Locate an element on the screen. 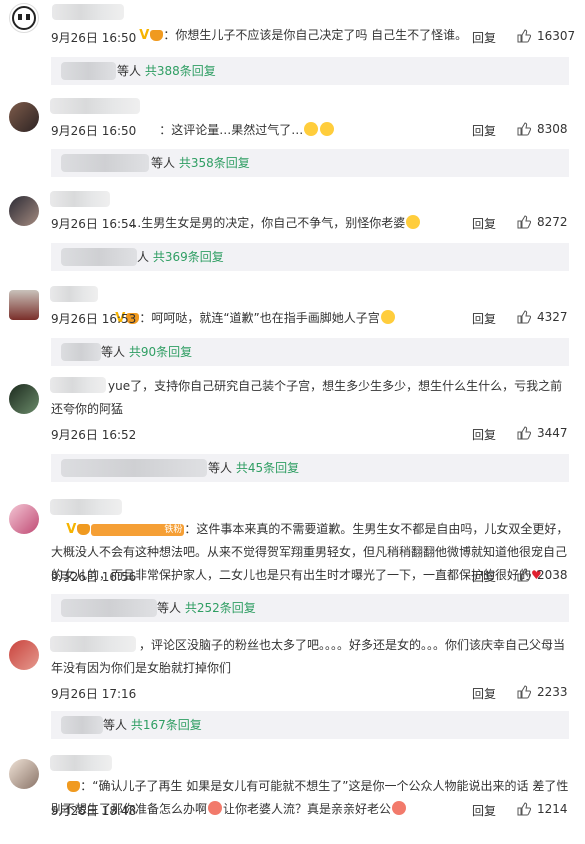  comment-text: ：你想生儿子不应该是你自己决定了吗 自己生不了怪谁。 is located at coordinates (315, 35).